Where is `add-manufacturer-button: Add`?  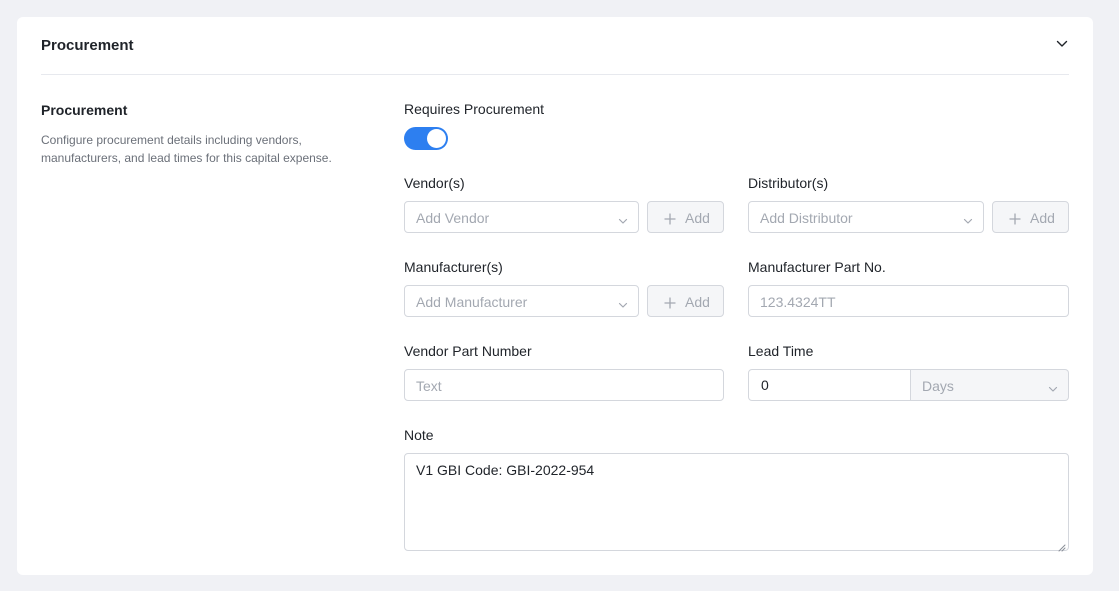
add-manufacturer-button: Add is located at coordinates (685, 301).